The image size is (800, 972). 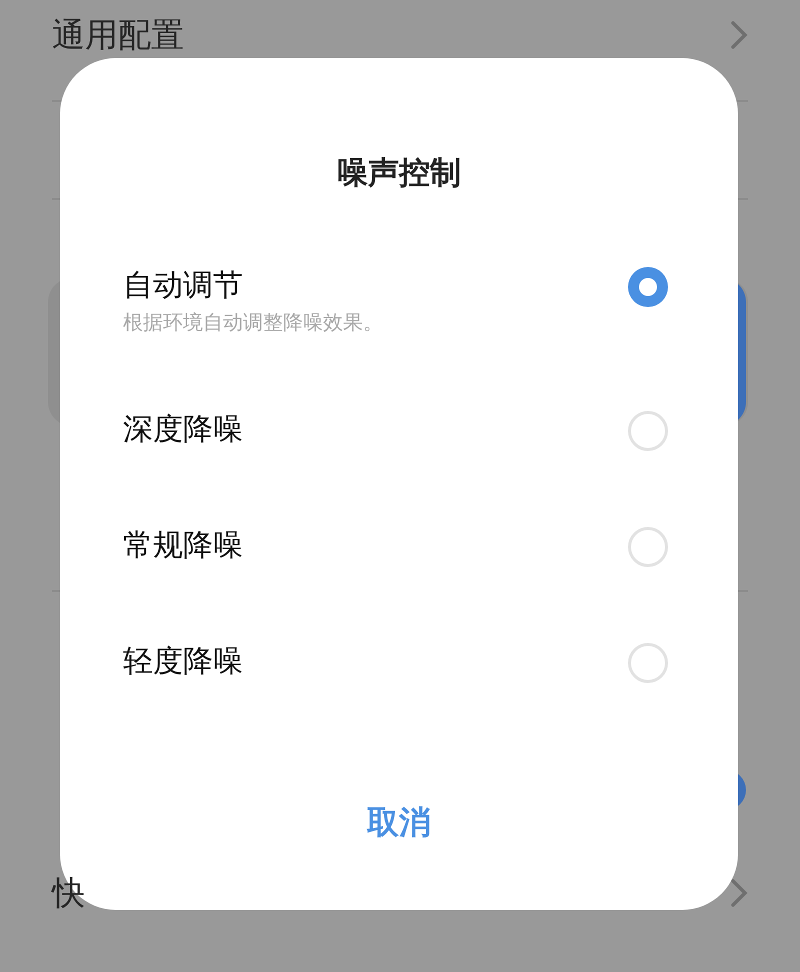 What do you see at coordinates (183, 430) in the screenshot?
I see `option-label: 深度降噪` at bounding box center [183, 430].